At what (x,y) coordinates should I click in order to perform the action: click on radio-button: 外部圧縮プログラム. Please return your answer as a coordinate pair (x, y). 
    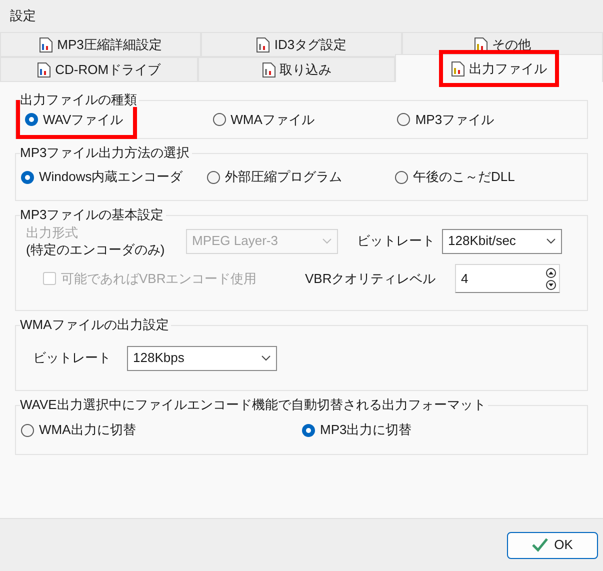
    Looking at the image, I should click on (274, 177).